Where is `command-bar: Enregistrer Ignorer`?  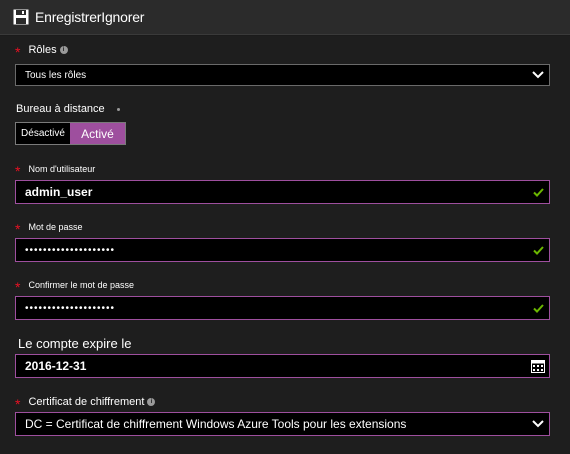
command-bar: Enregistrer Ignorer is located at coordinates (285, 17).